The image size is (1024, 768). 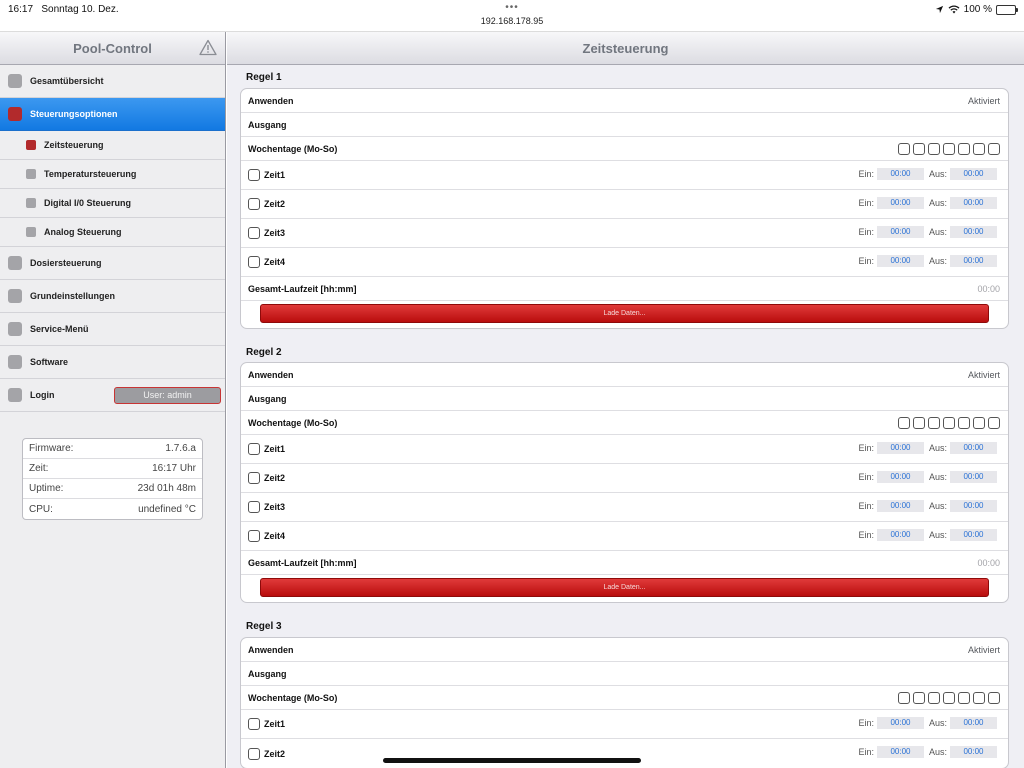 I want to click on sidebar-item-label: Steuerungsoptionen, so click(x=74, y=114).